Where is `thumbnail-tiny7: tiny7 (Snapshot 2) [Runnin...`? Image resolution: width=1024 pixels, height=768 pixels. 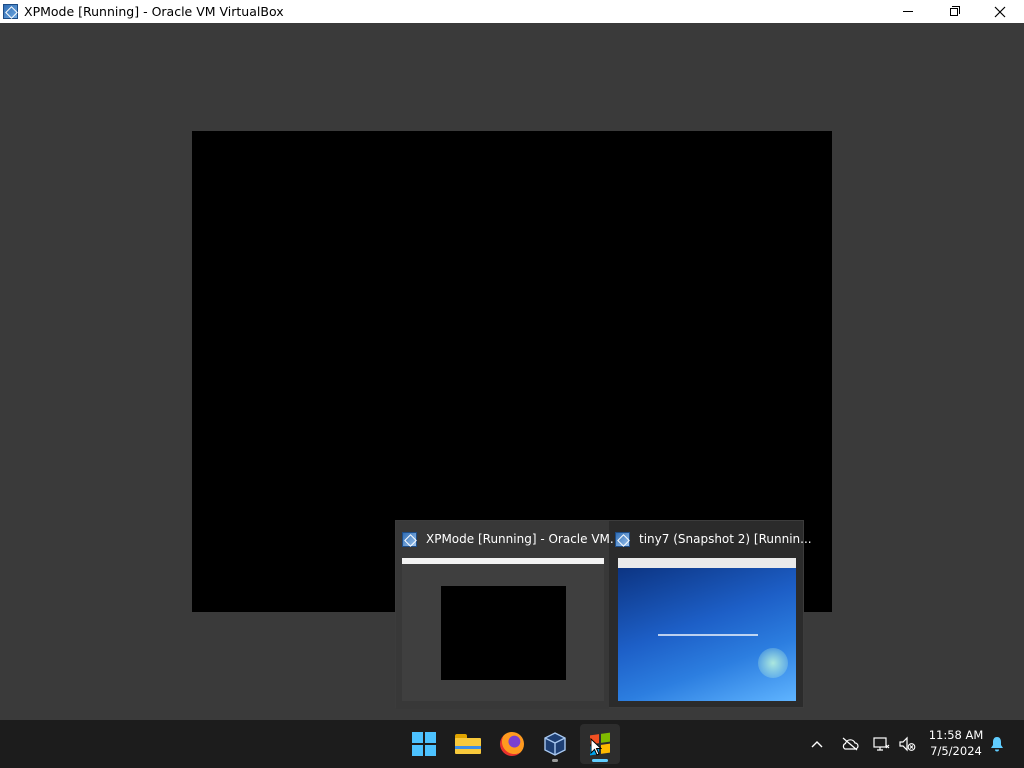 thumbnail-tiny7: tiny7 (Snapshot 2) [Runnin... is located at coordinates (710, 615).